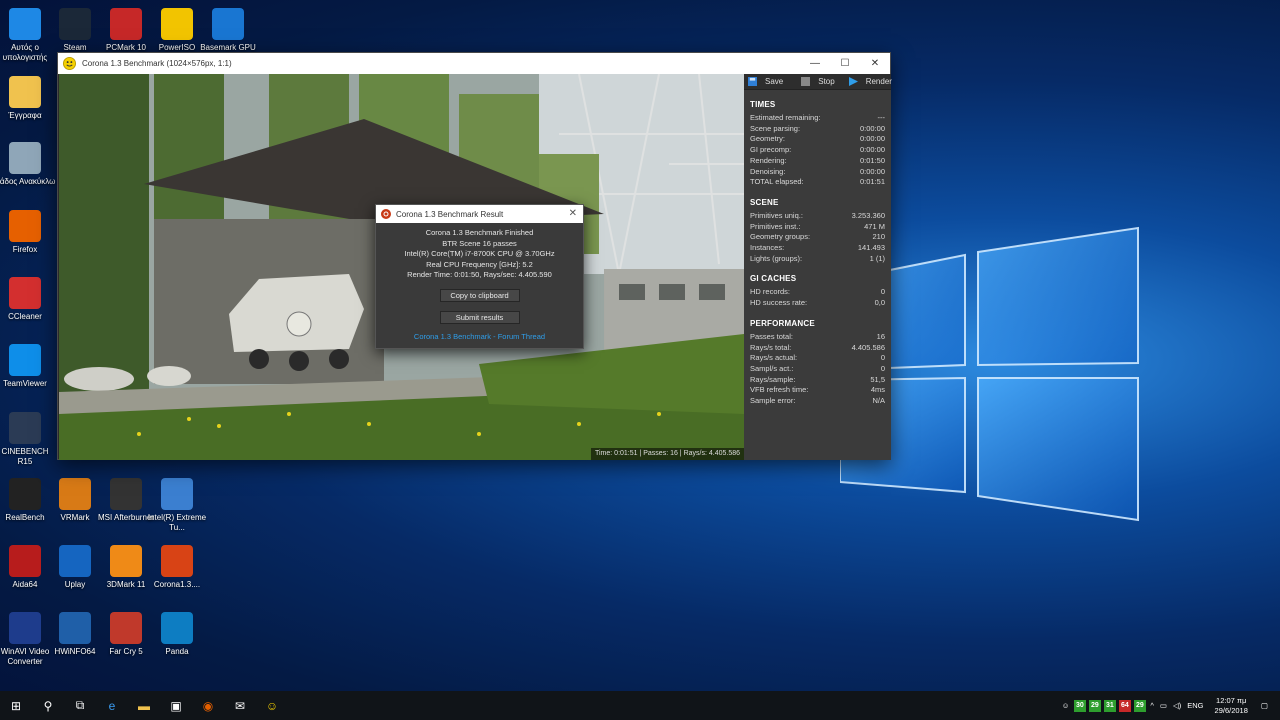 The height and width of the screenshot is (720, 1280). I want to click on render-button: Render, so click(870, 82).